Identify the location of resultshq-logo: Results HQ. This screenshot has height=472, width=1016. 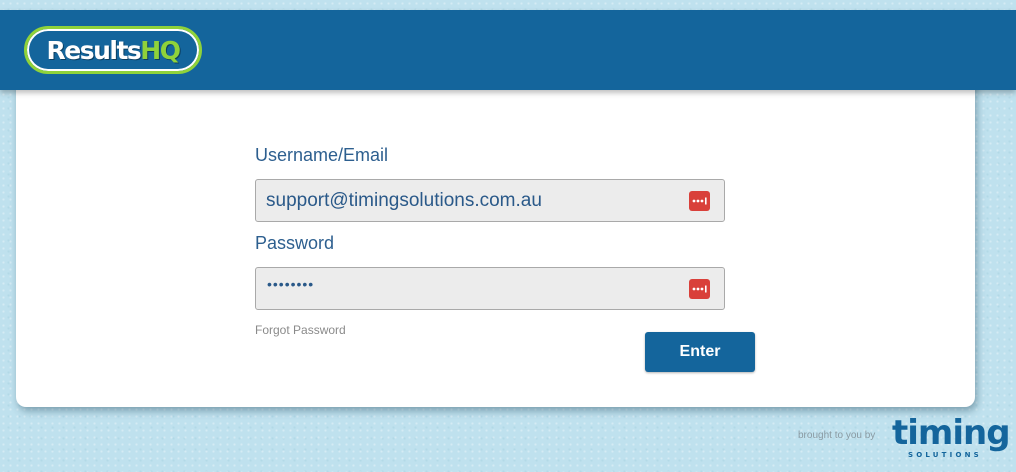
(113, 50).